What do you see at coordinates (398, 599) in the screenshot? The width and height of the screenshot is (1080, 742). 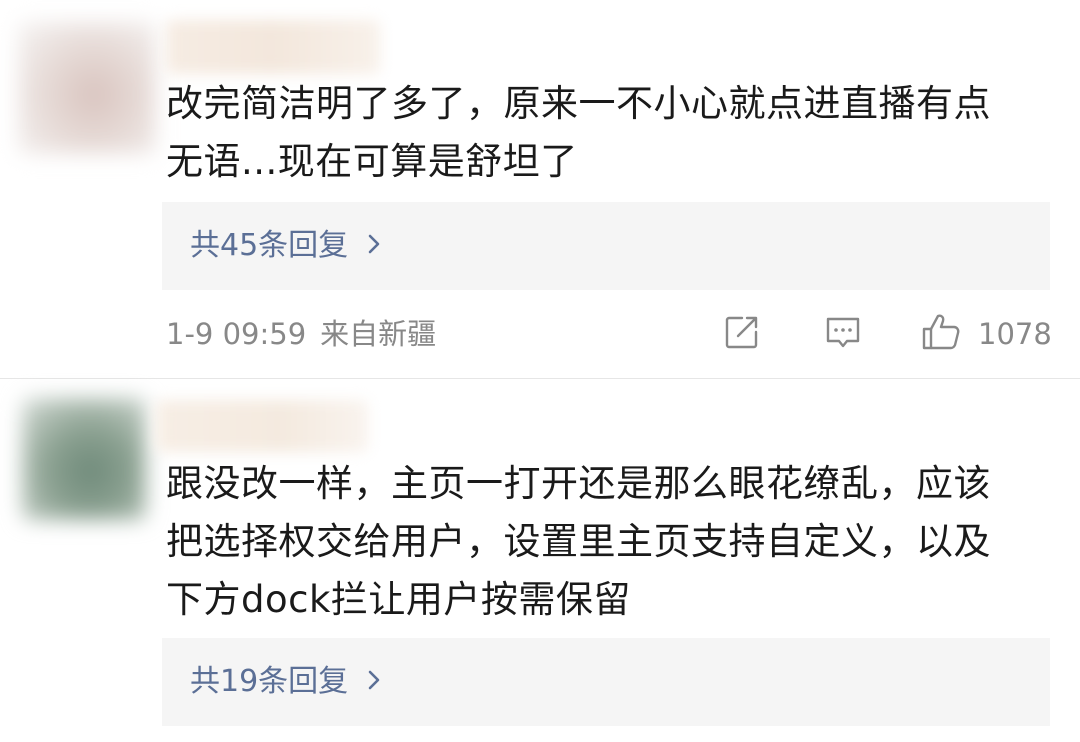 I see `comment-text-line: 下方dock拦让用户按需保留` at bounding box center [398, 599].